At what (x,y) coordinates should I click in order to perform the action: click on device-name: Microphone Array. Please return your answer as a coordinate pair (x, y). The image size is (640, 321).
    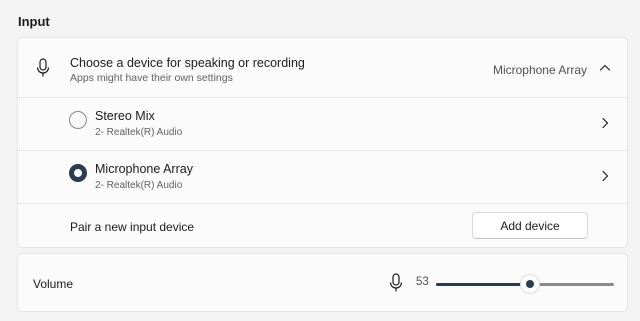
    Looking at the image, I should click on (144, 169).